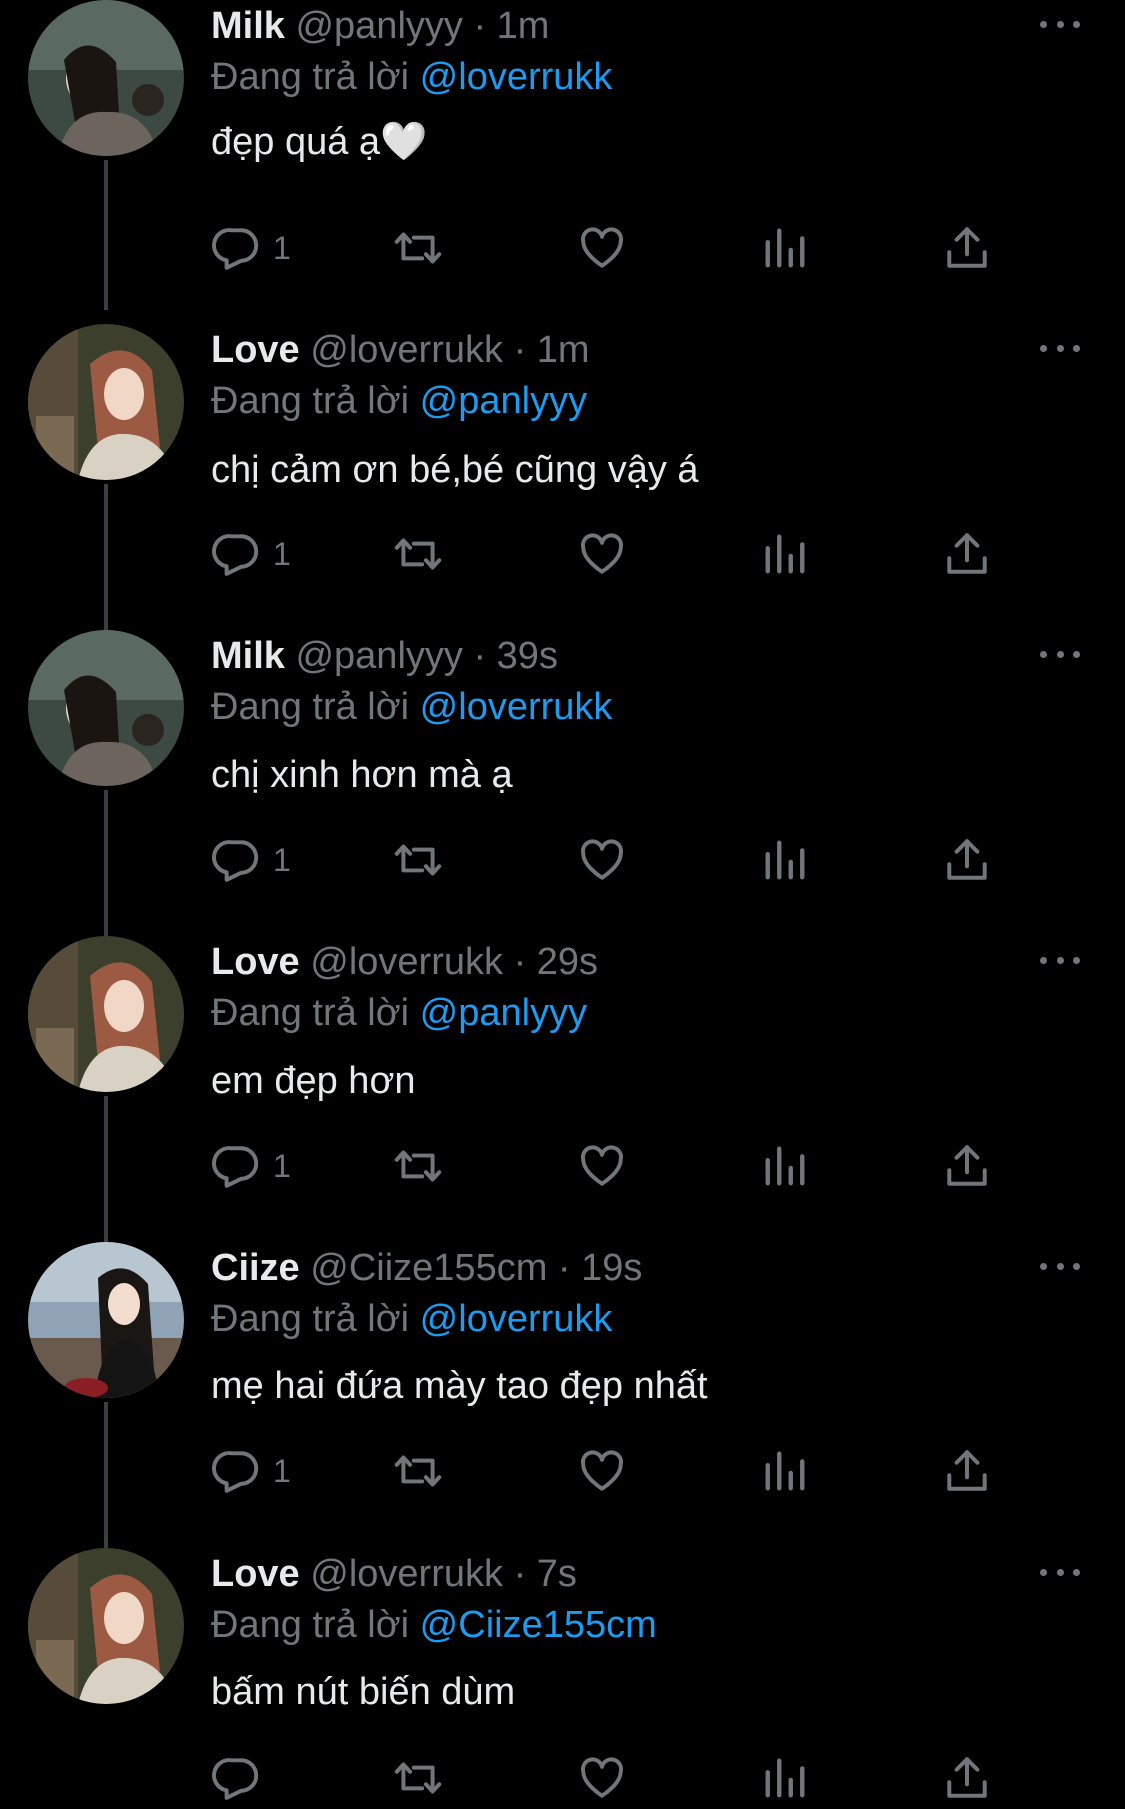 This screenshot has width=1125, height=1809. I want to click on timestamp: 7s, so click(557, 1574).